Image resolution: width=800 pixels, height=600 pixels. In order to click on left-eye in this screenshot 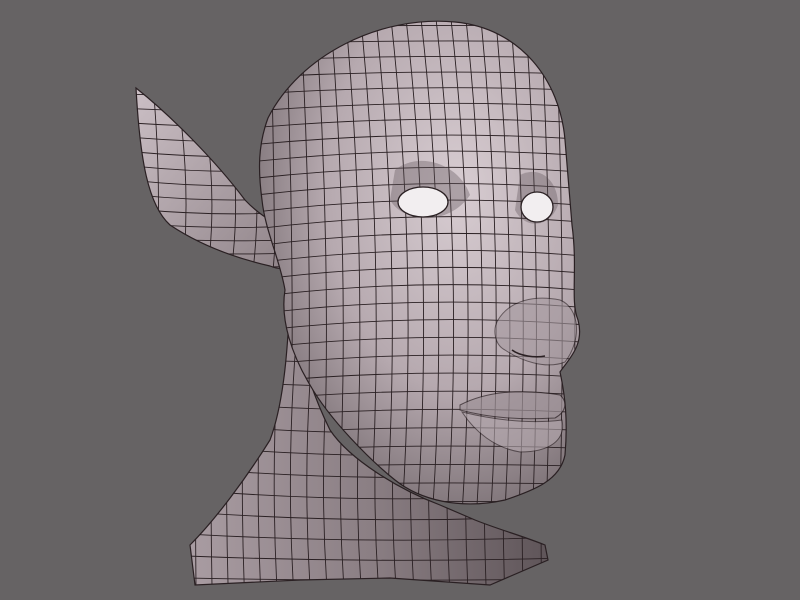, I will do `click(423, 202)`.